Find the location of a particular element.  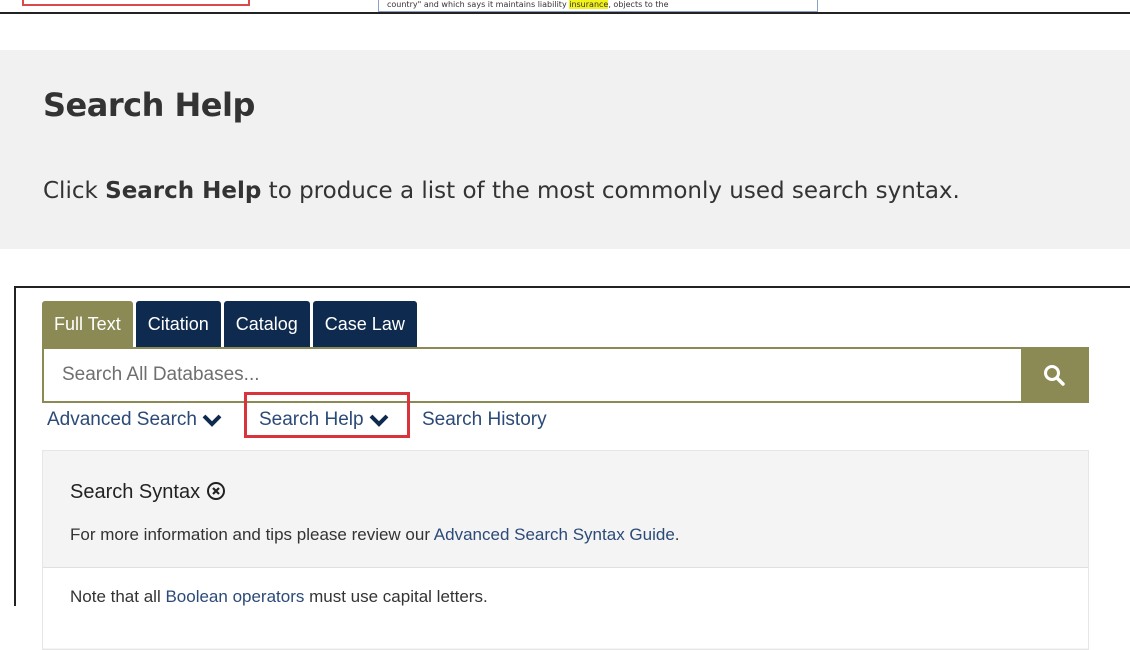

search-button is located at coordinates (1054, 375).